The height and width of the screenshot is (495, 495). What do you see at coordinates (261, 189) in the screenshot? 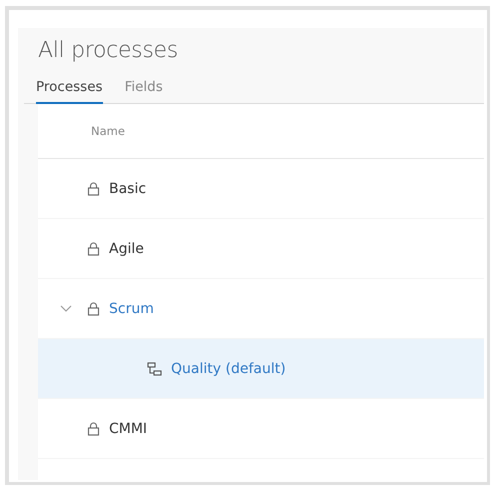
I see `process-row: Basic` at bounding box center [261, 189].